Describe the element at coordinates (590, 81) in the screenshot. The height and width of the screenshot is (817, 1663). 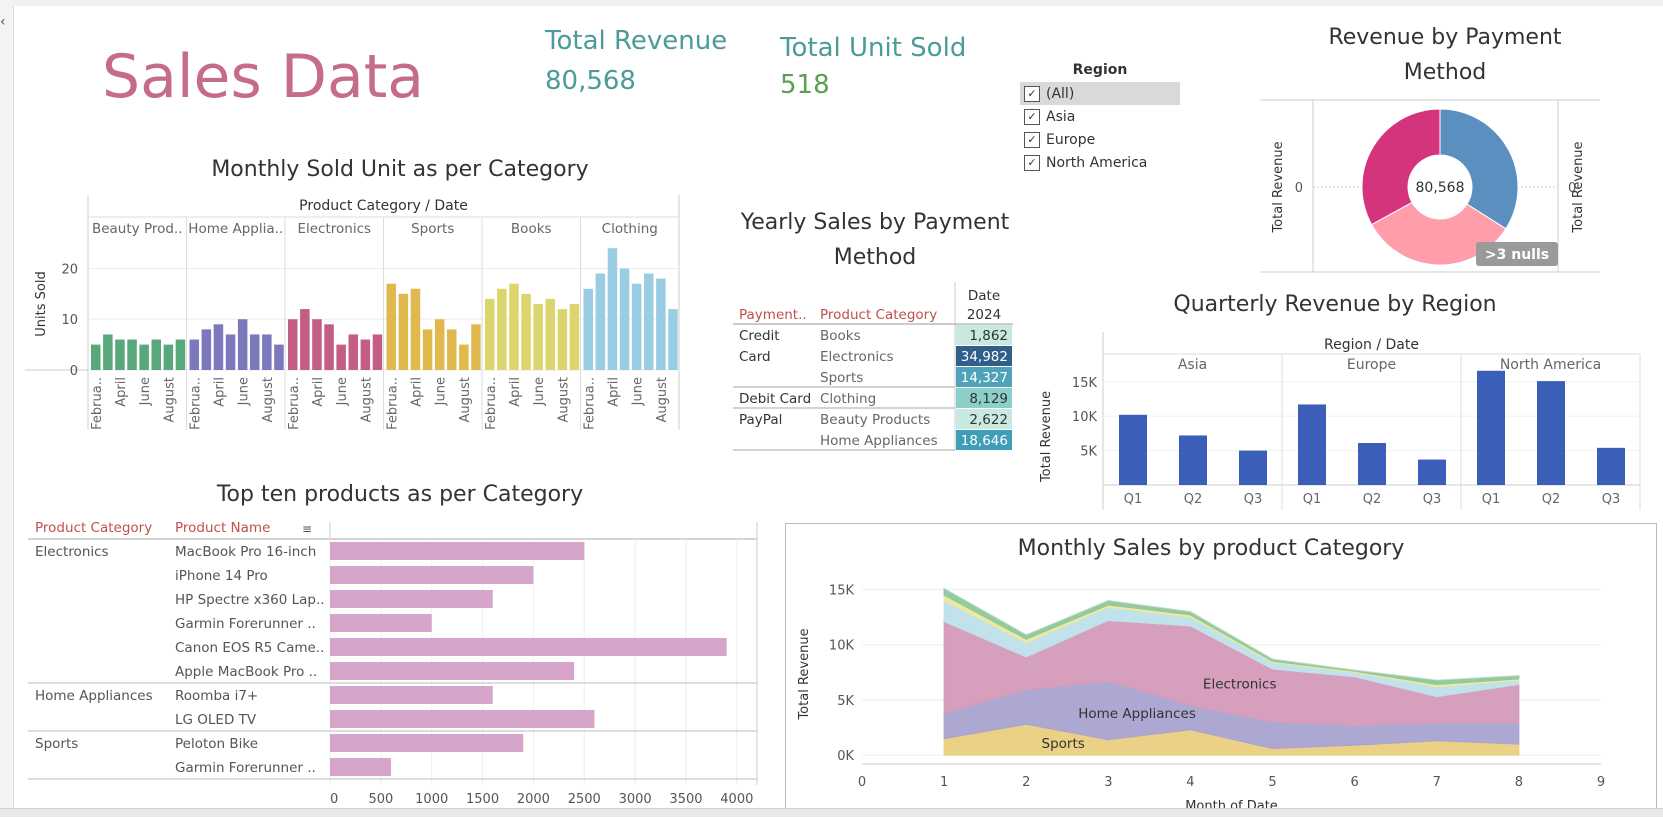
I see `kpi-revenue-value: 80,568` at that location.